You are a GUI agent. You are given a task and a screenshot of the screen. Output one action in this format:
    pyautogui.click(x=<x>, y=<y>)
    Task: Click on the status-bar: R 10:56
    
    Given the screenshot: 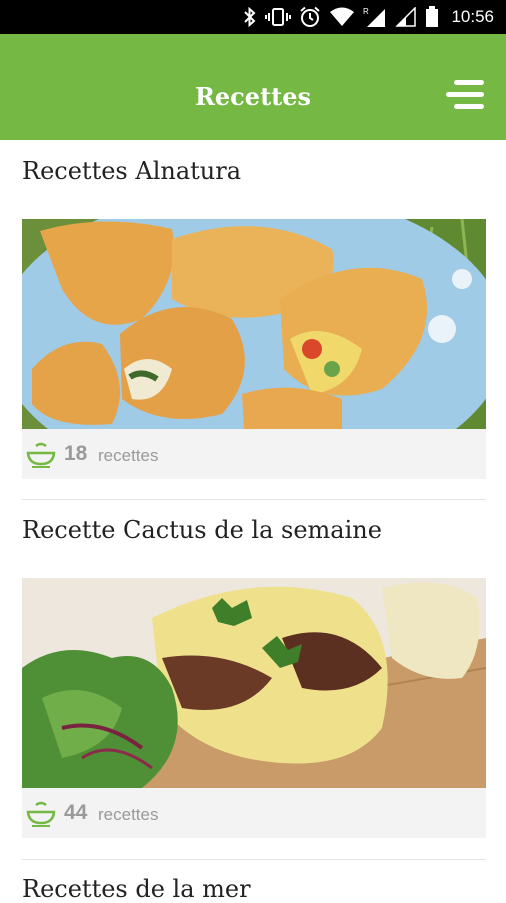 What is the action you would take?
    pyautogui.click(x=253, y=17)
    